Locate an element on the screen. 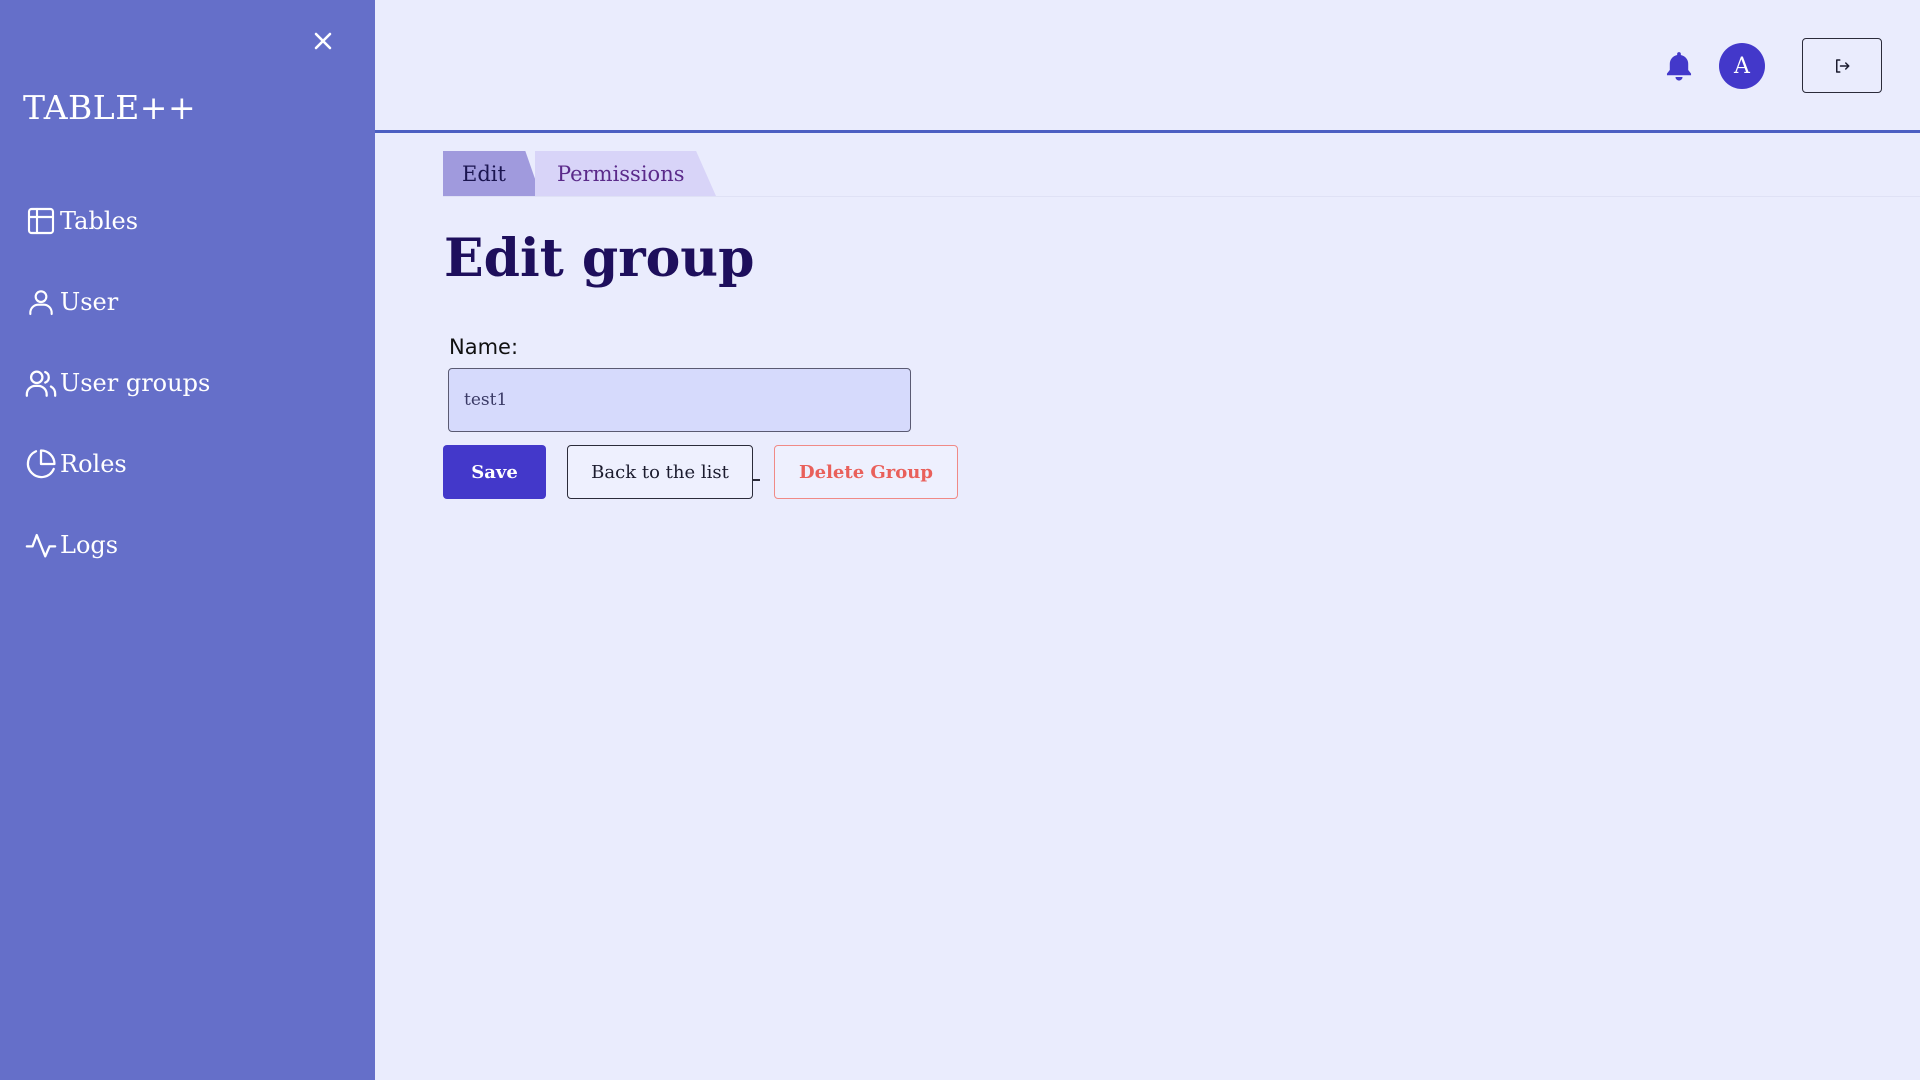 Image resolution: width=1920 pixels, height=1080 pixels. bell-icon is located at coordinates (1679, 66).